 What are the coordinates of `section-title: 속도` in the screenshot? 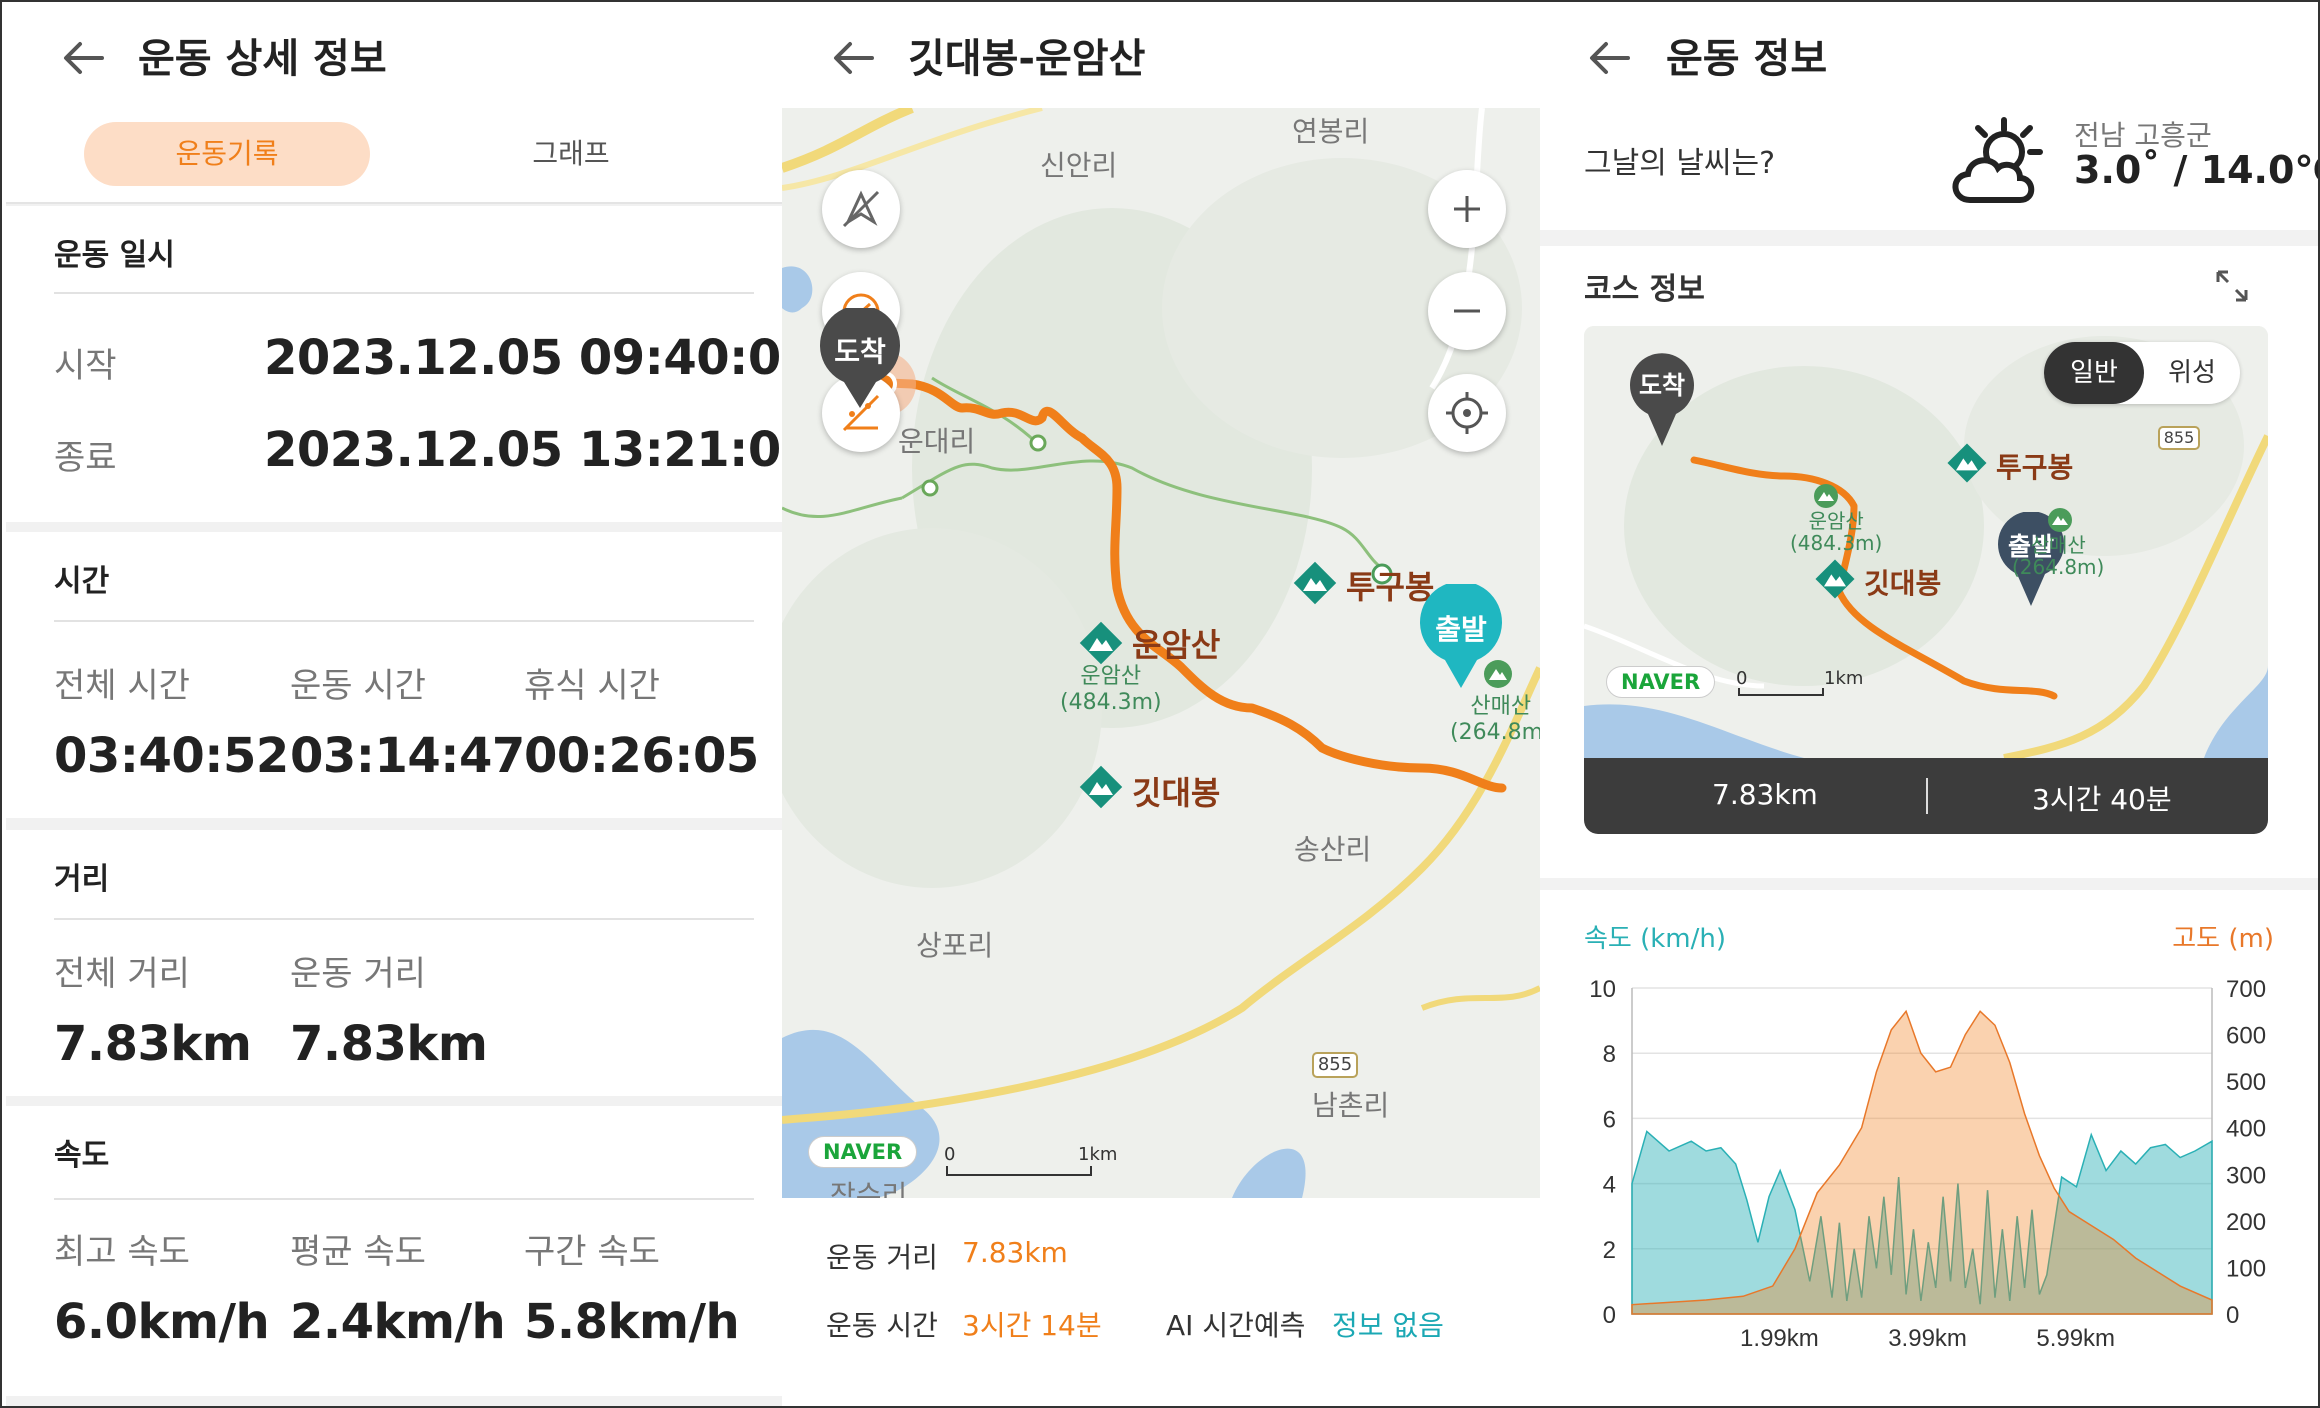 It's located at (82, 1155).